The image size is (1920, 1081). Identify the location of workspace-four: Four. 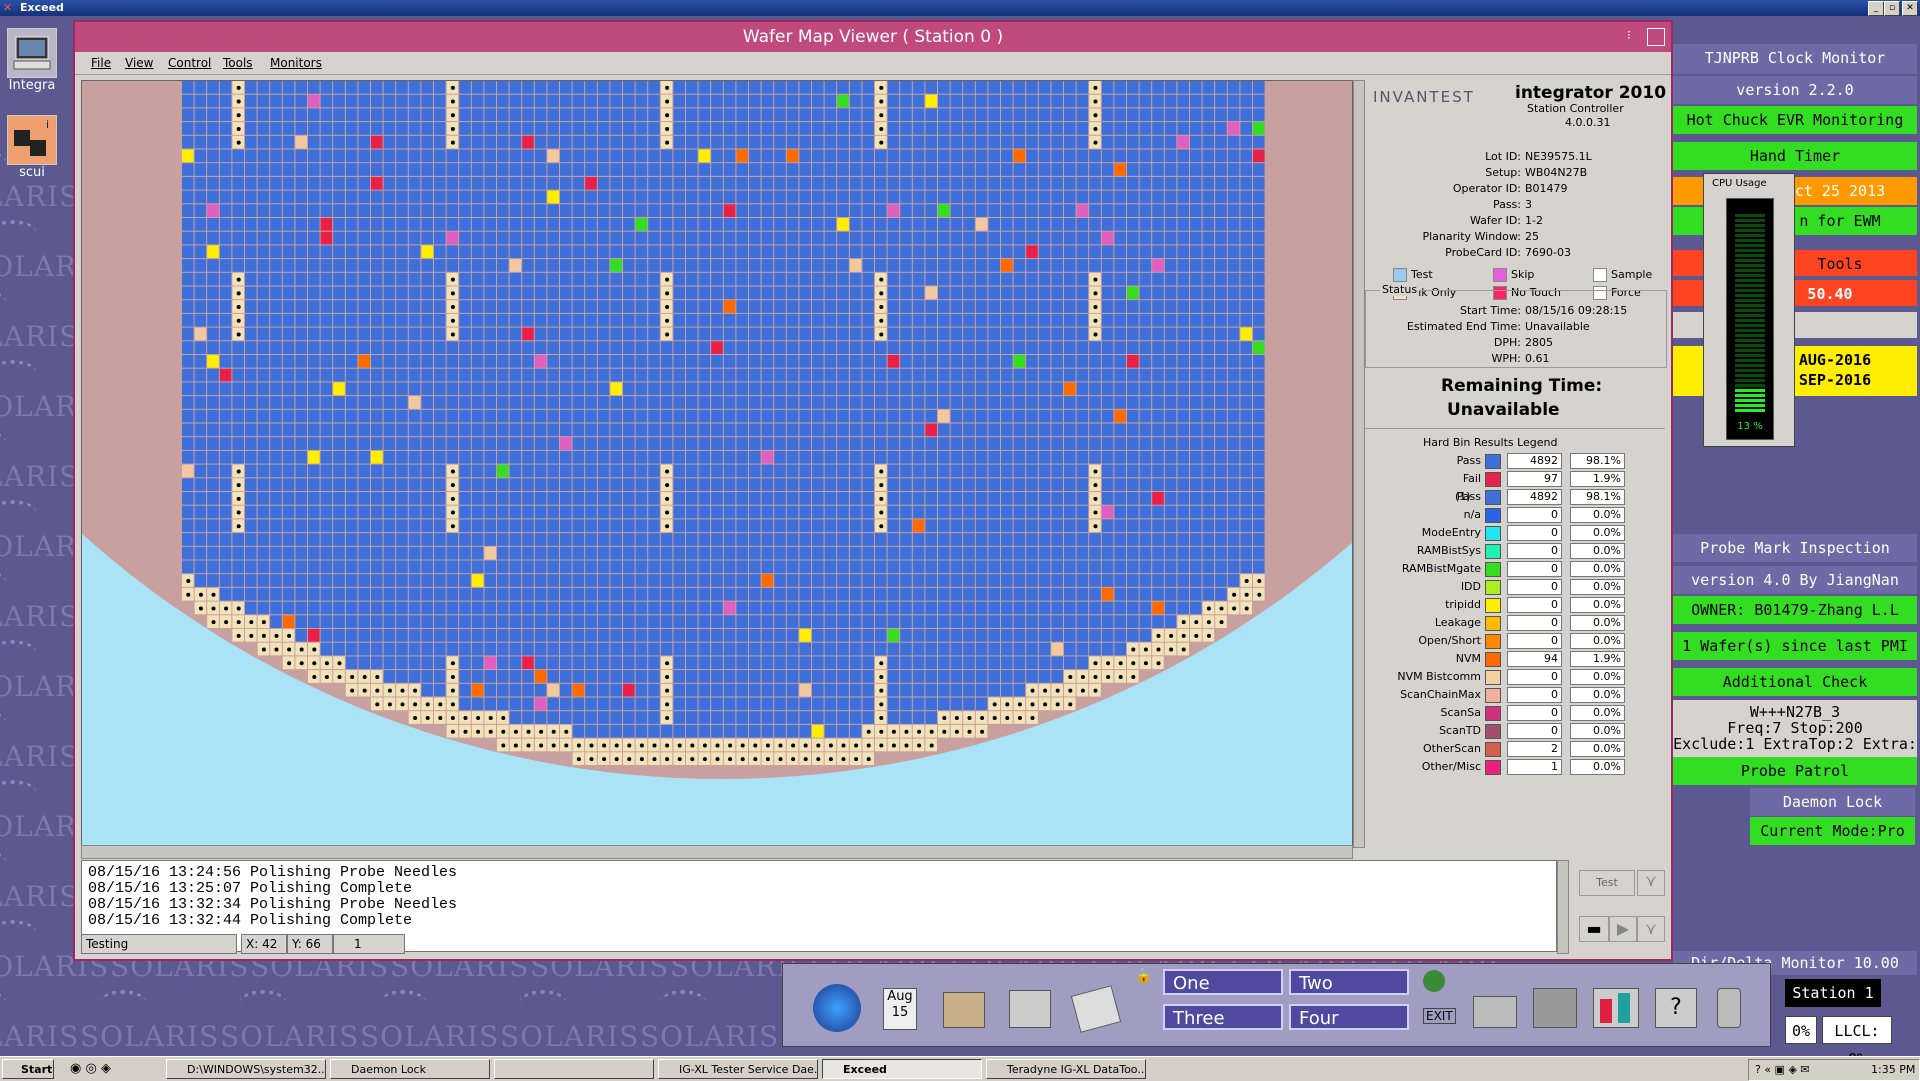
(1349, 1017).